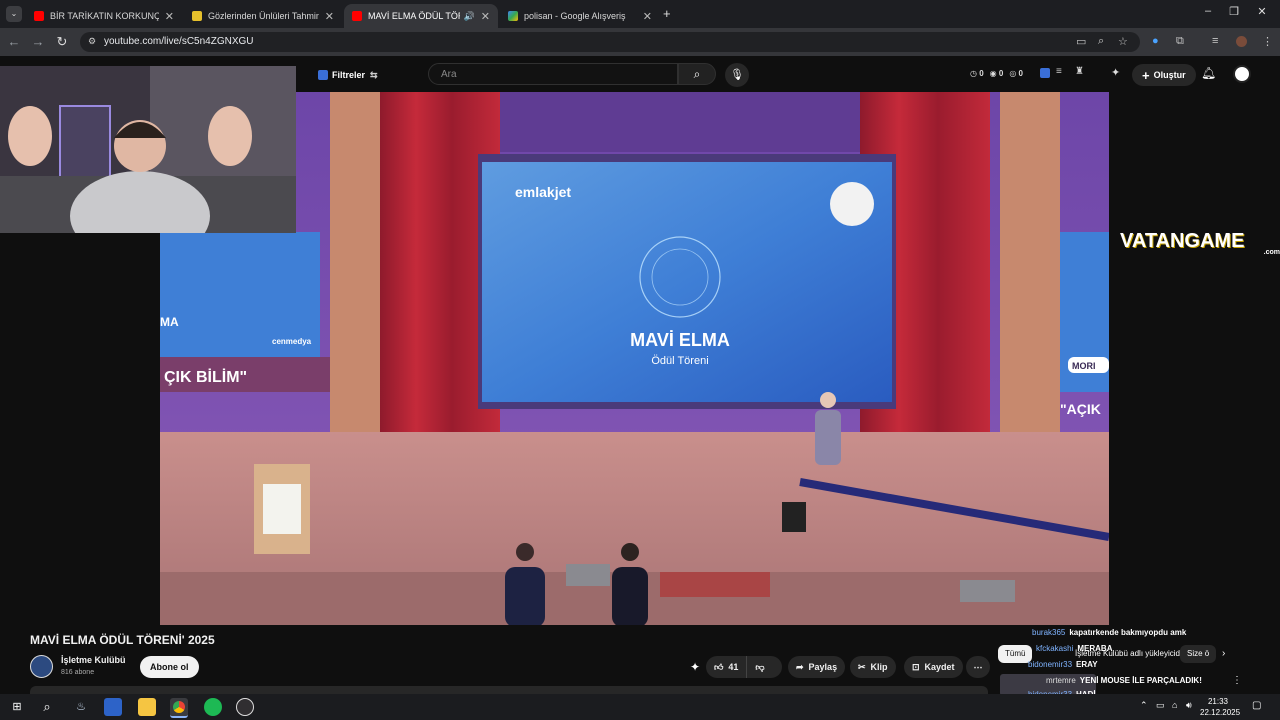 This screenshot has width=1280, height=720. I want to click on search-button: ⌕, so click(697, 74).